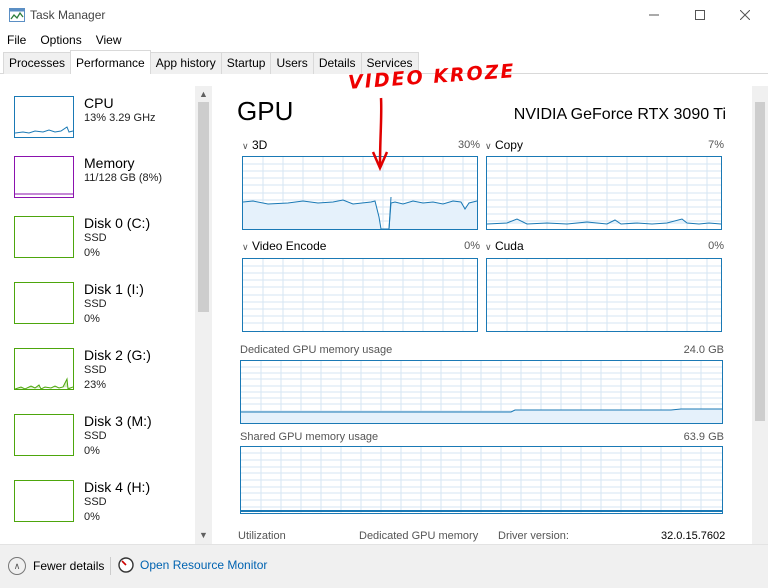  I want to click on dedicated-memory-max: 24.0 GB, so click(703, 350).